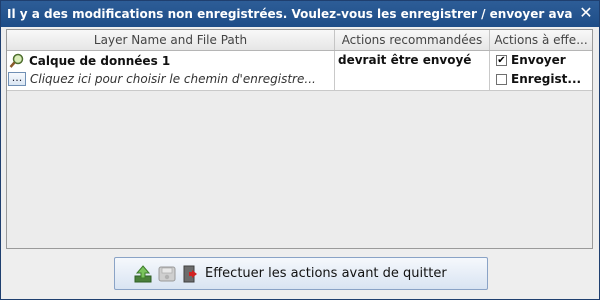 The height and width of the screenshot is (300, 600). What do you see at coordinates (171, 40) in the screenshot?
I see `column-header-layer-path: Layer Name and File Path` at bounding box center [171, 40].